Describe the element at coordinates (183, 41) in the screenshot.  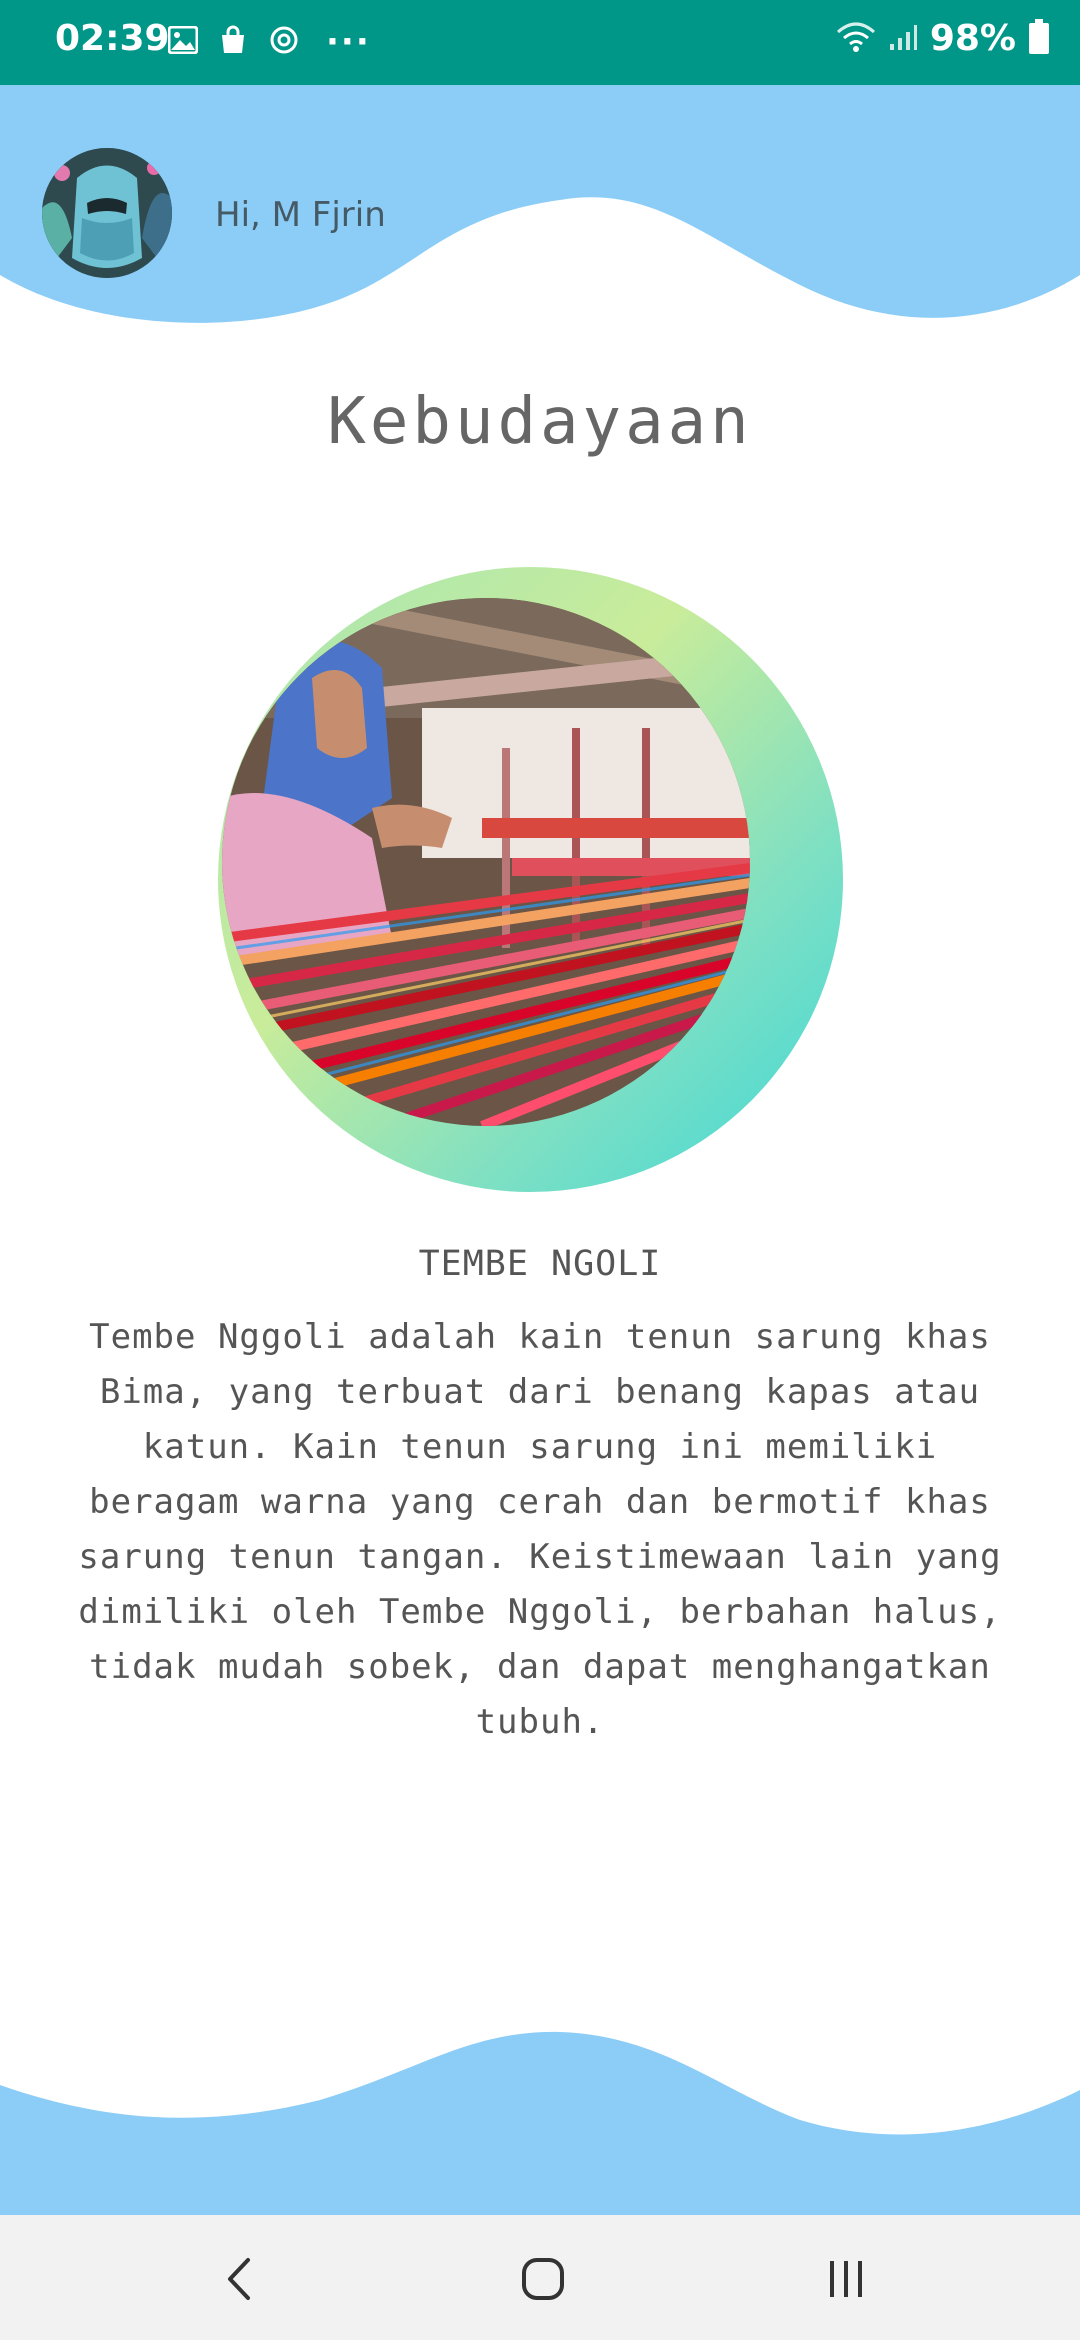
I see `image-icon` at that location.